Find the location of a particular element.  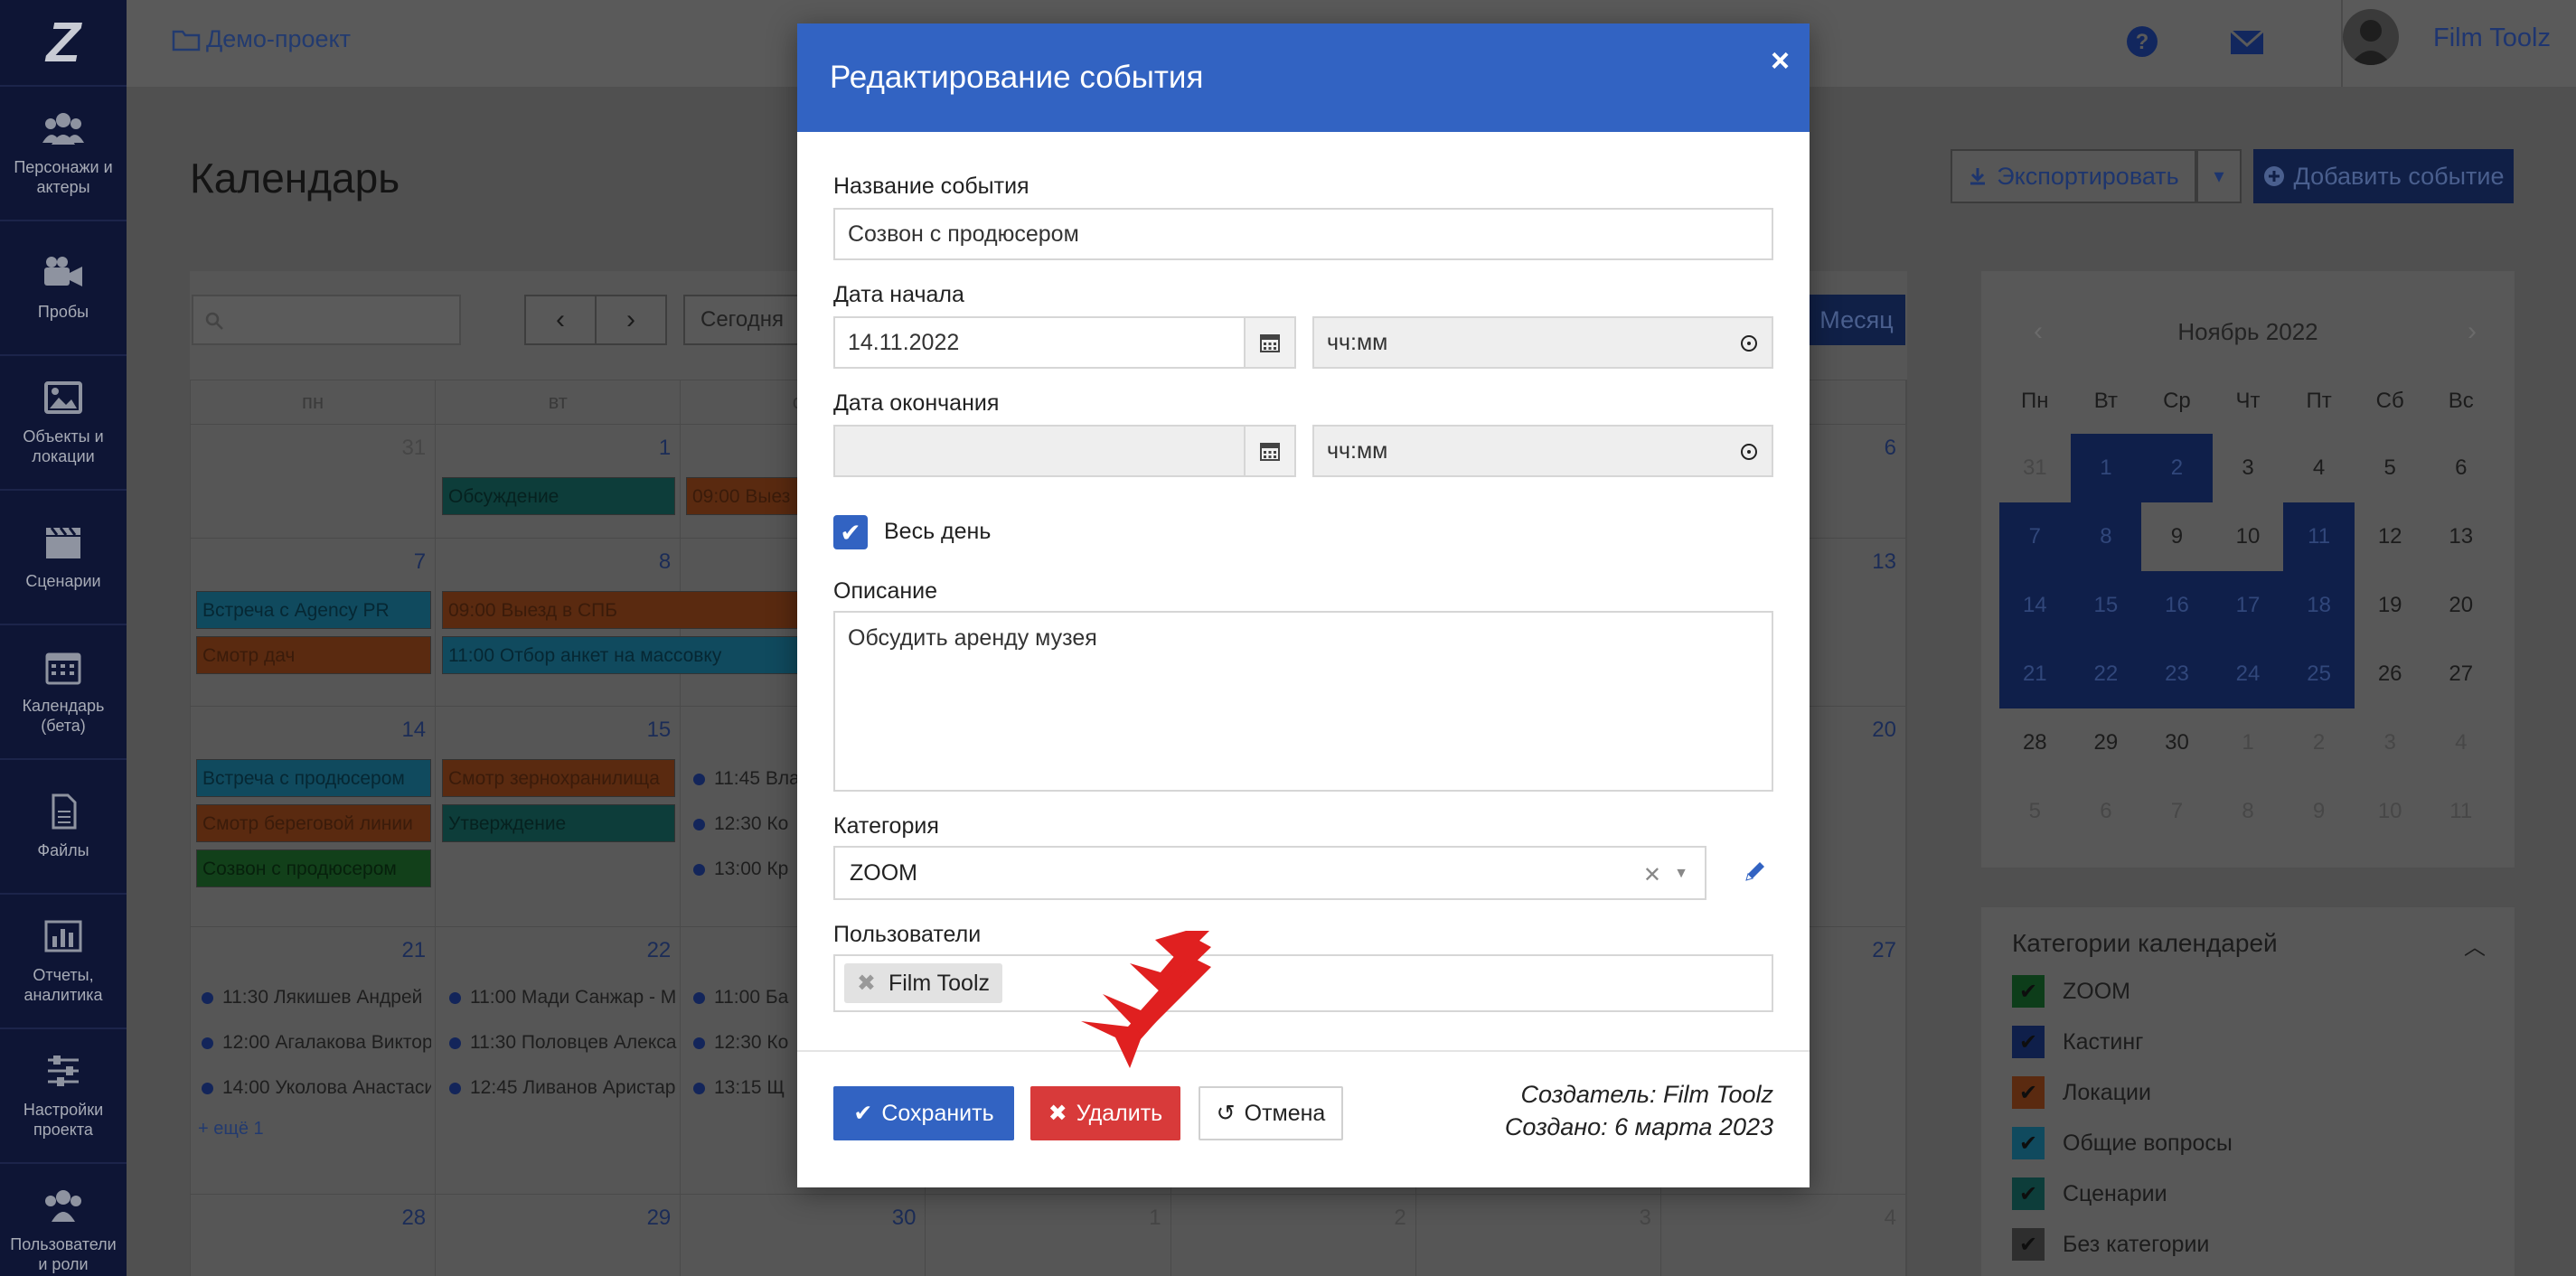

mini-day: 19 is located at coordinates (2390, 605).